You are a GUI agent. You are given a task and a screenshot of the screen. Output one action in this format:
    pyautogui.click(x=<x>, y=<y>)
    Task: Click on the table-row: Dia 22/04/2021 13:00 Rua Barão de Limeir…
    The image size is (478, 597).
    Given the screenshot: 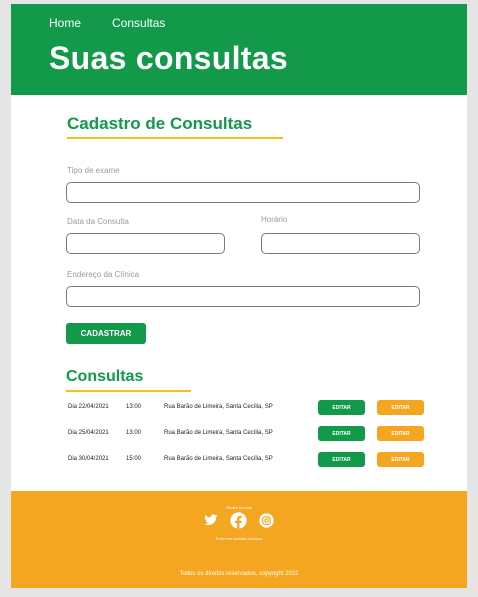 What is the action you would take?
    pyautogui.click(x=239, y=408)
    